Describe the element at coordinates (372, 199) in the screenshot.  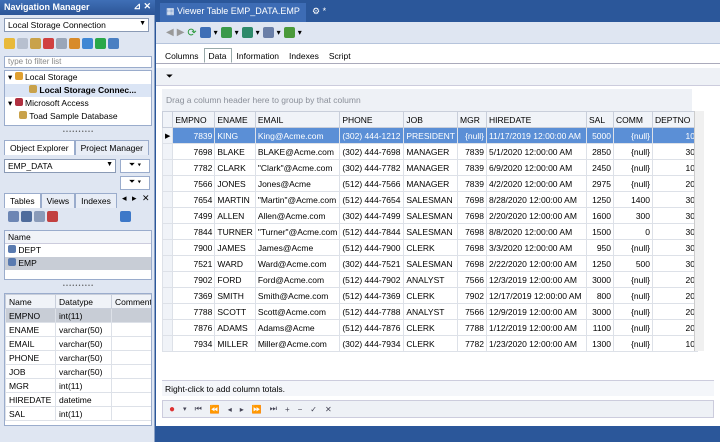
I see `cell-phone: (512) 444-7654` at that location.